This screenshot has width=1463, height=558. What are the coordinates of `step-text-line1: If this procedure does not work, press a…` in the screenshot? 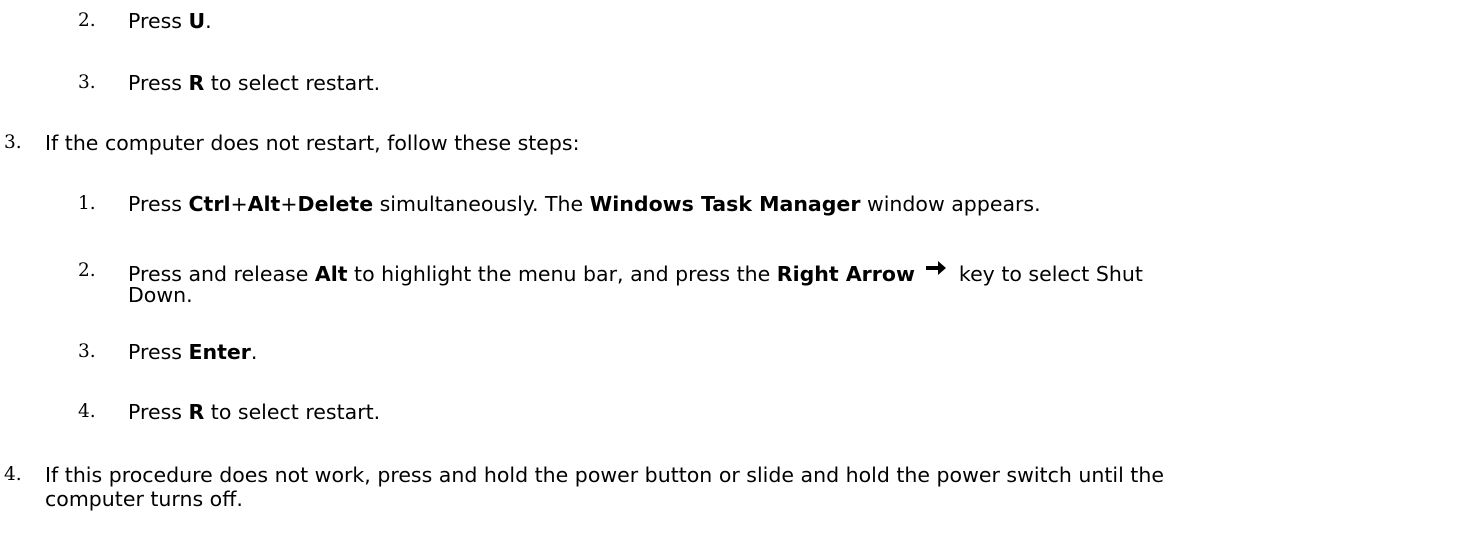 It's located at (604, 475).